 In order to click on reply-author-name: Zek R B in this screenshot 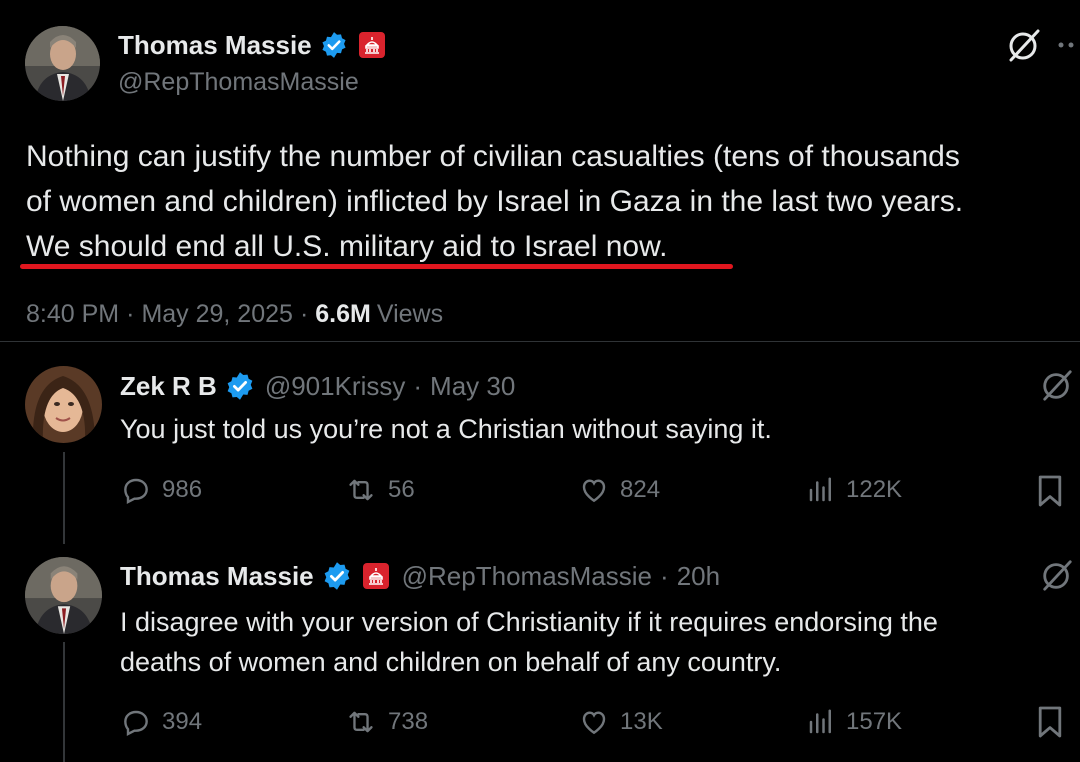, I will do `click(168, 386)`.